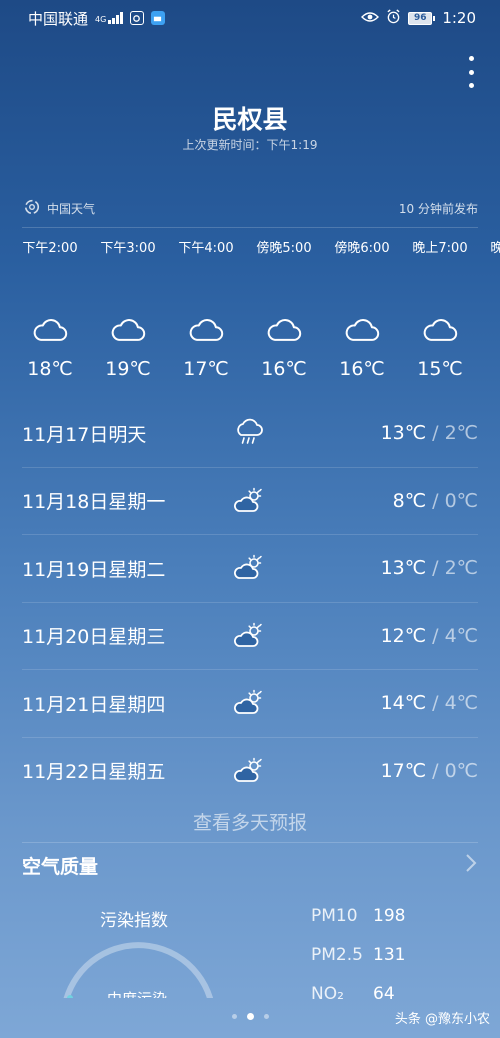  What do you see at coordinates (250, 145) in the screenshot?
I see `last-update-time: 上次更新时间：下午1:19` at bounding box center [250, 145].